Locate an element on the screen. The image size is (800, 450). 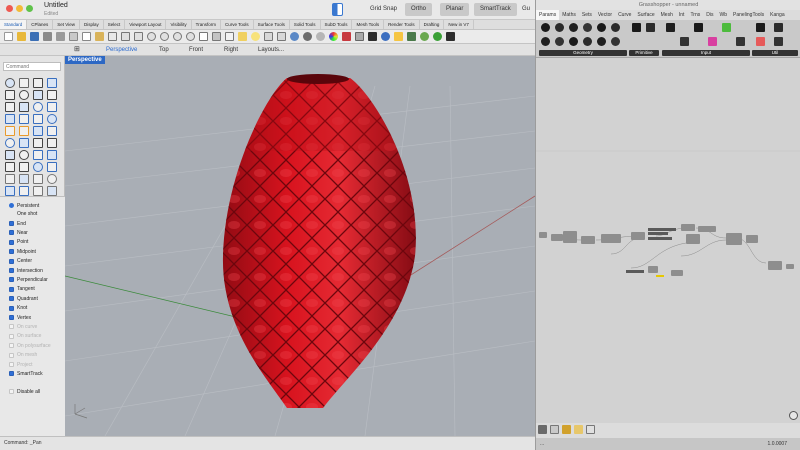
analyze-icon is located at coordinates (52, 179).